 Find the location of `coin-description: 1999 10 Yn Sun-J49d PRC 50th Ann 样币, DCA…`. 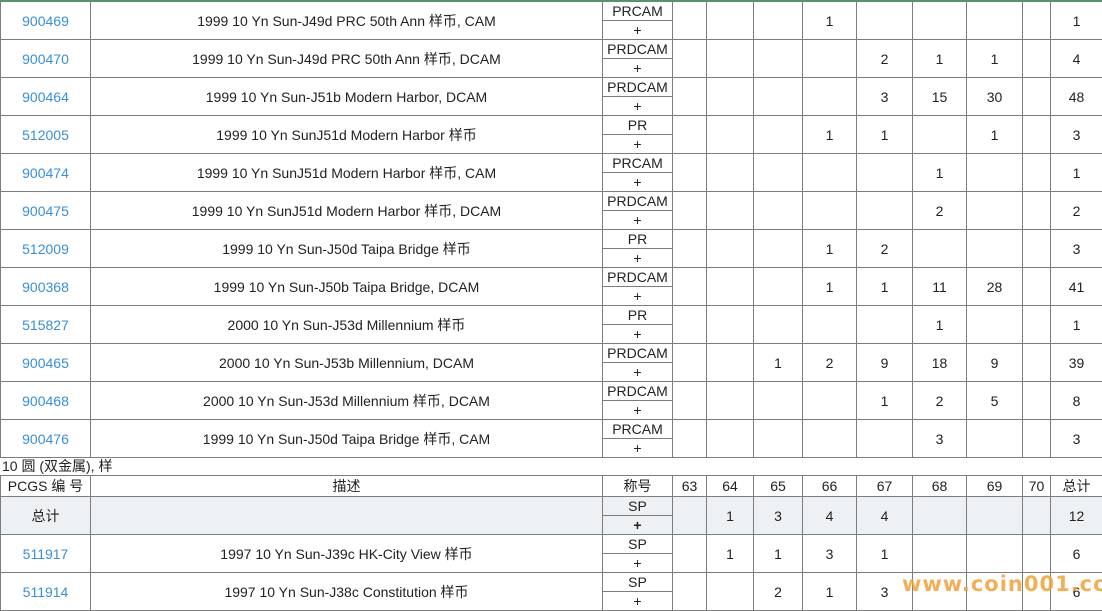

coin-description: 1999 10 Yn Sun-J49d PRC 50th Ann 样币, DCA… is located at coordinates (347, 59).